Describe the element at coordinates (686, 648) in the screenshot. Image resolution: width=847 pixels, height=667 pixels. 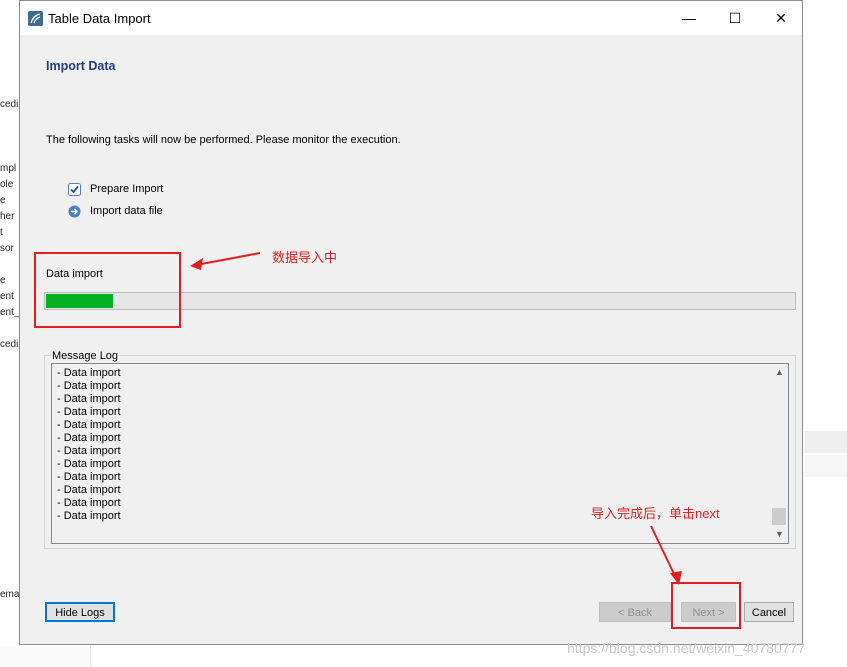
I see `watermark: https://blog.csdn.net/weixin_40780777` at that location.